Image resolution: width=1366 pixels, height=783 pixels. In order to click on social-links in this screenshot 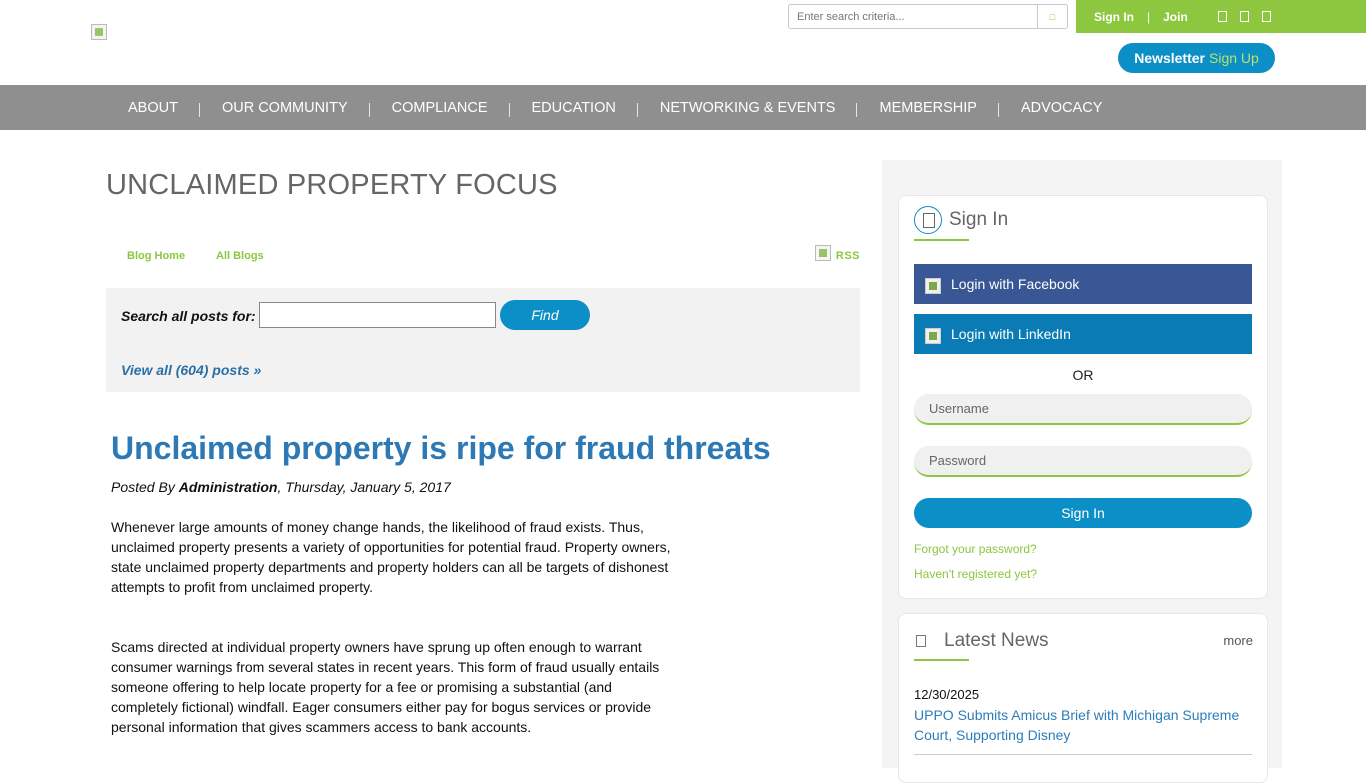, I will do `click(1244, 16)`.